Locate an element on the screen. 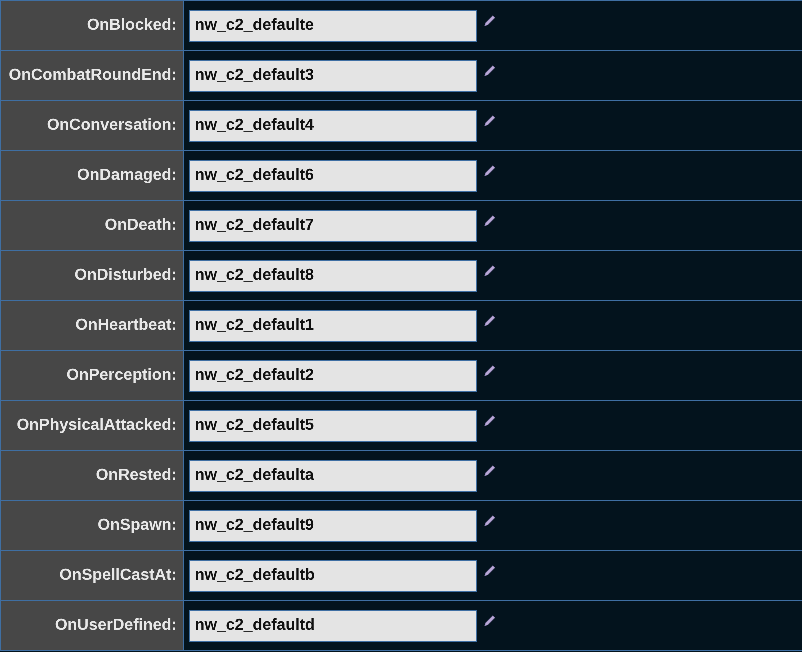 The width and height of the screenshot is (802, 652). field-label: OnDeath: is located at coordinates (141, 226).